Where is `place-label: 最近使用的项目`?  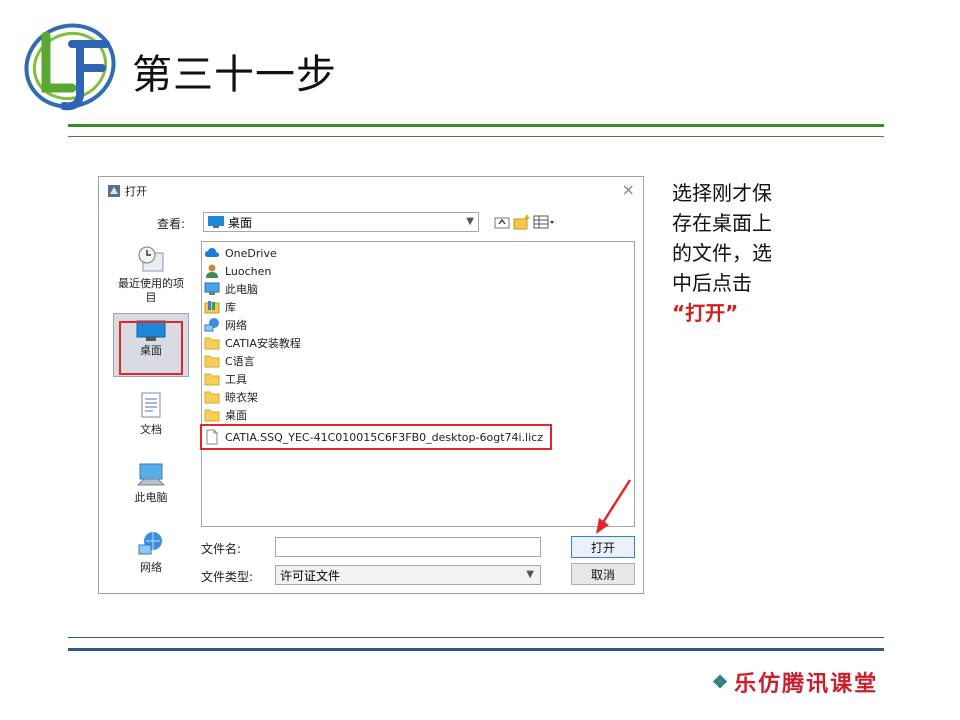 place-label: 最近使用的项目 is located at coordinates (151, 290).